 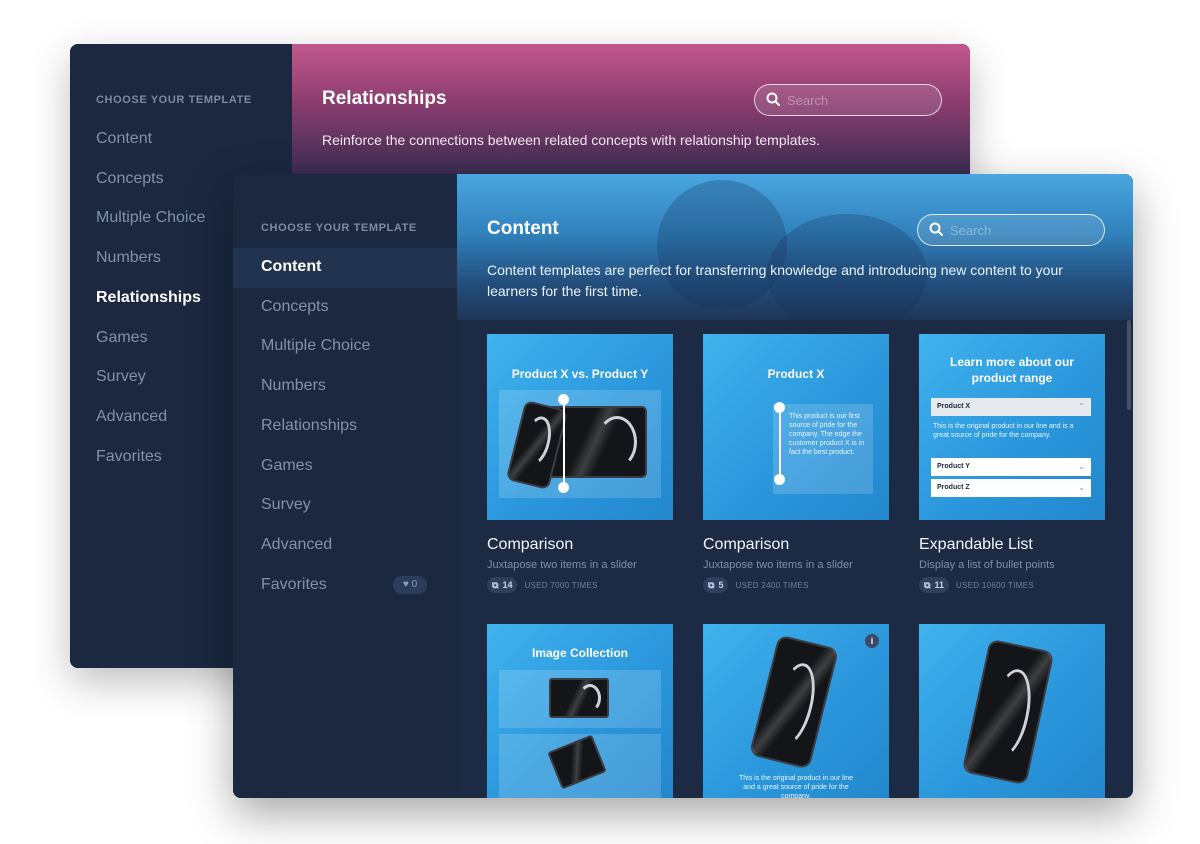 What do you see at coordinates (1011, 488) in the screenshot?
I see `list-row: Product Z ⌄` at bounding box center [1011, 488].